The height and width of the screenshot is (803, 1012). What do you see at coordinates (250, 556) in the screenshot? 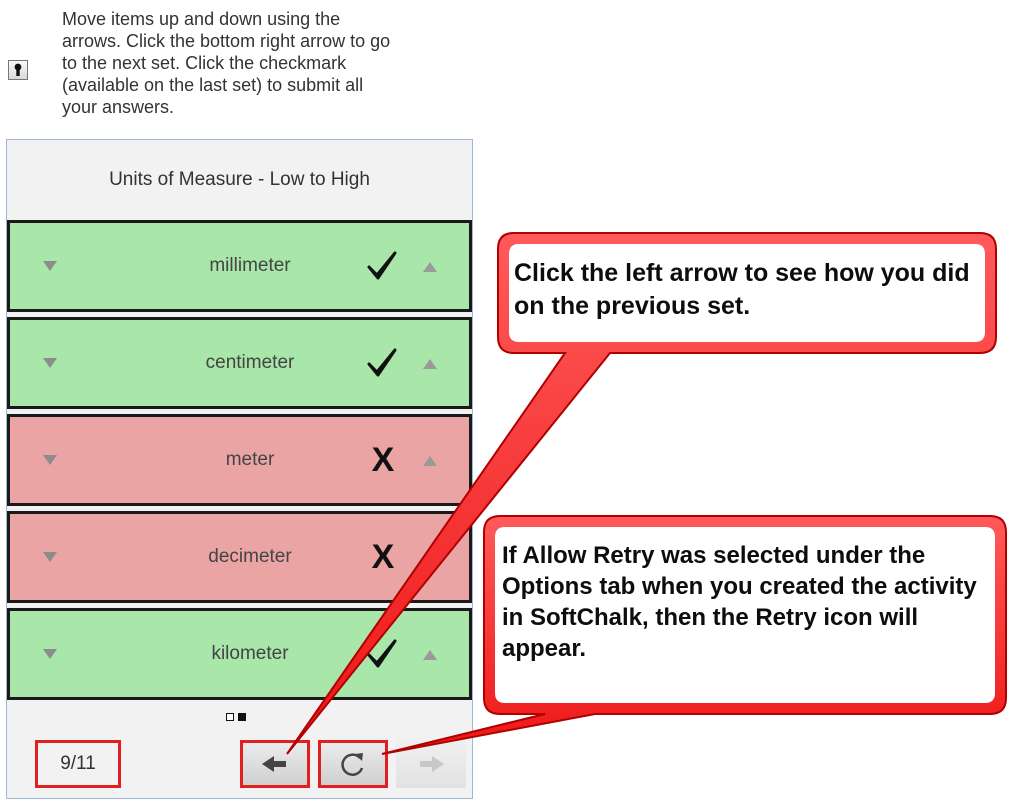
I see `item-label: decimeter` at bounding box center [250, 556].